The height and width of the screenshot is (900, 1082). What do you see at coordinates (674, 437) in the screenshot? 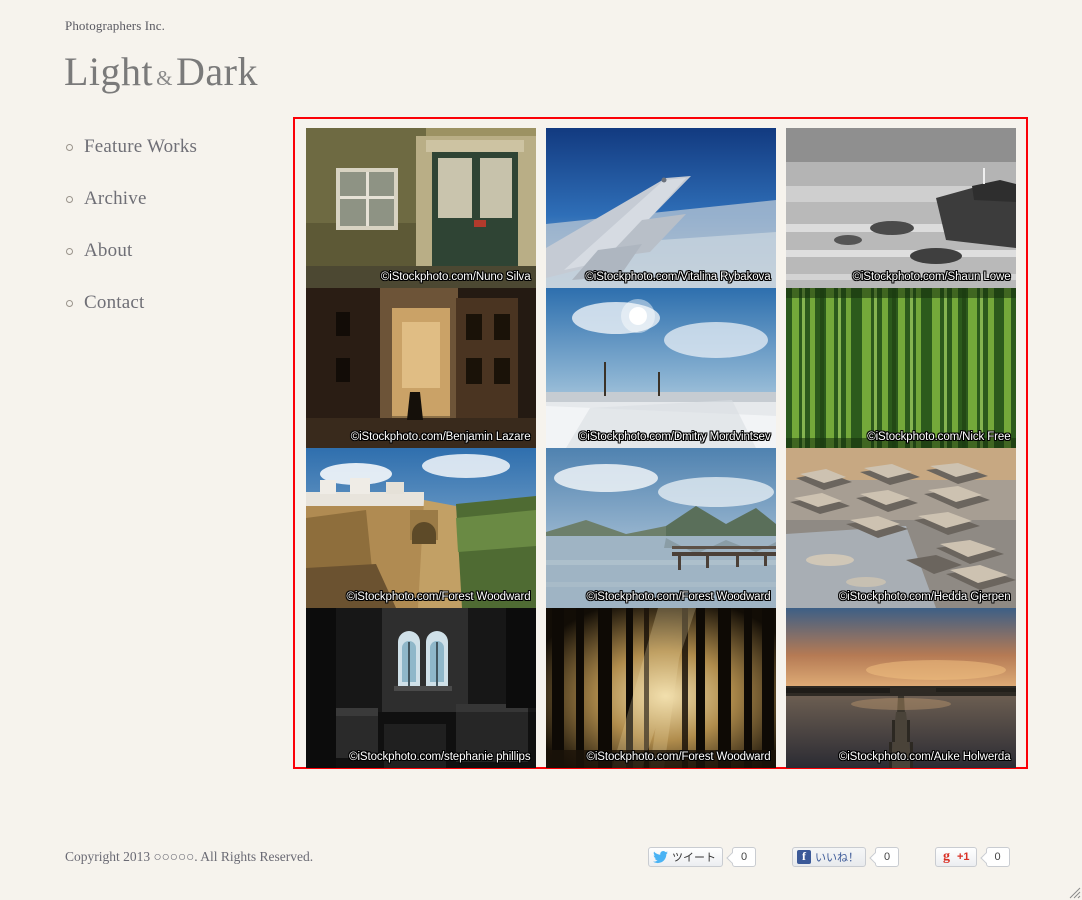
I see `photo-caption: ©iStockphoto.com/Dmitry Mordvintsev` at bounding box center [674, 437].